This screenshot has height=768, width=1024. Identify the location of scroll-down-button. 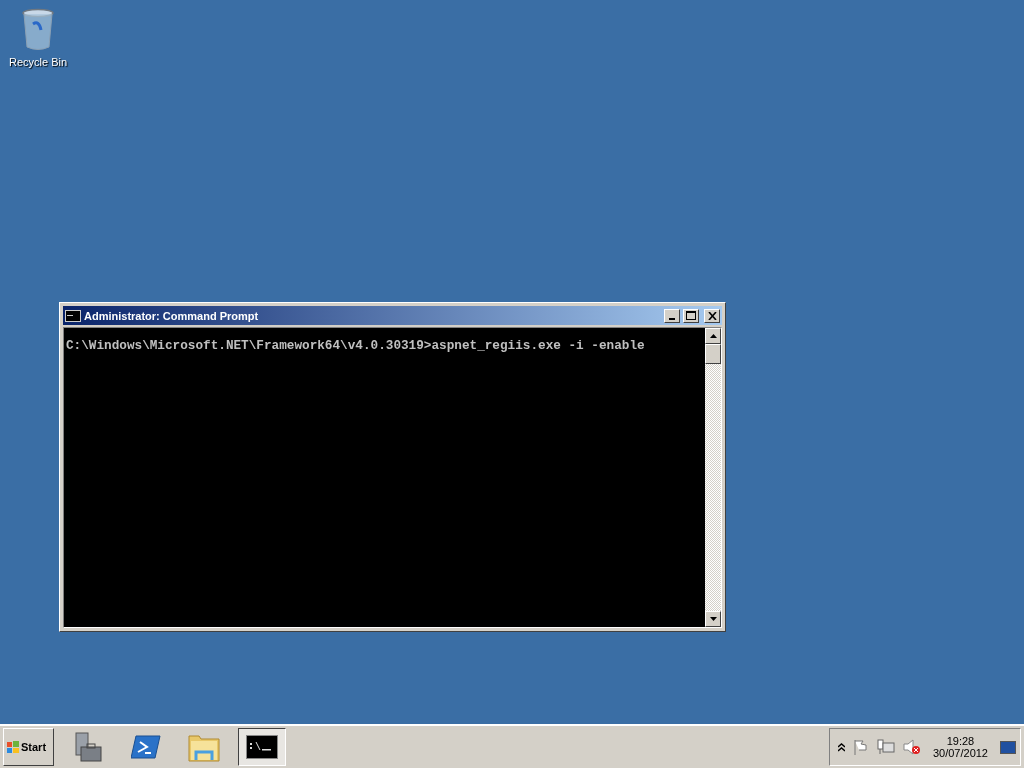
(713, 619).